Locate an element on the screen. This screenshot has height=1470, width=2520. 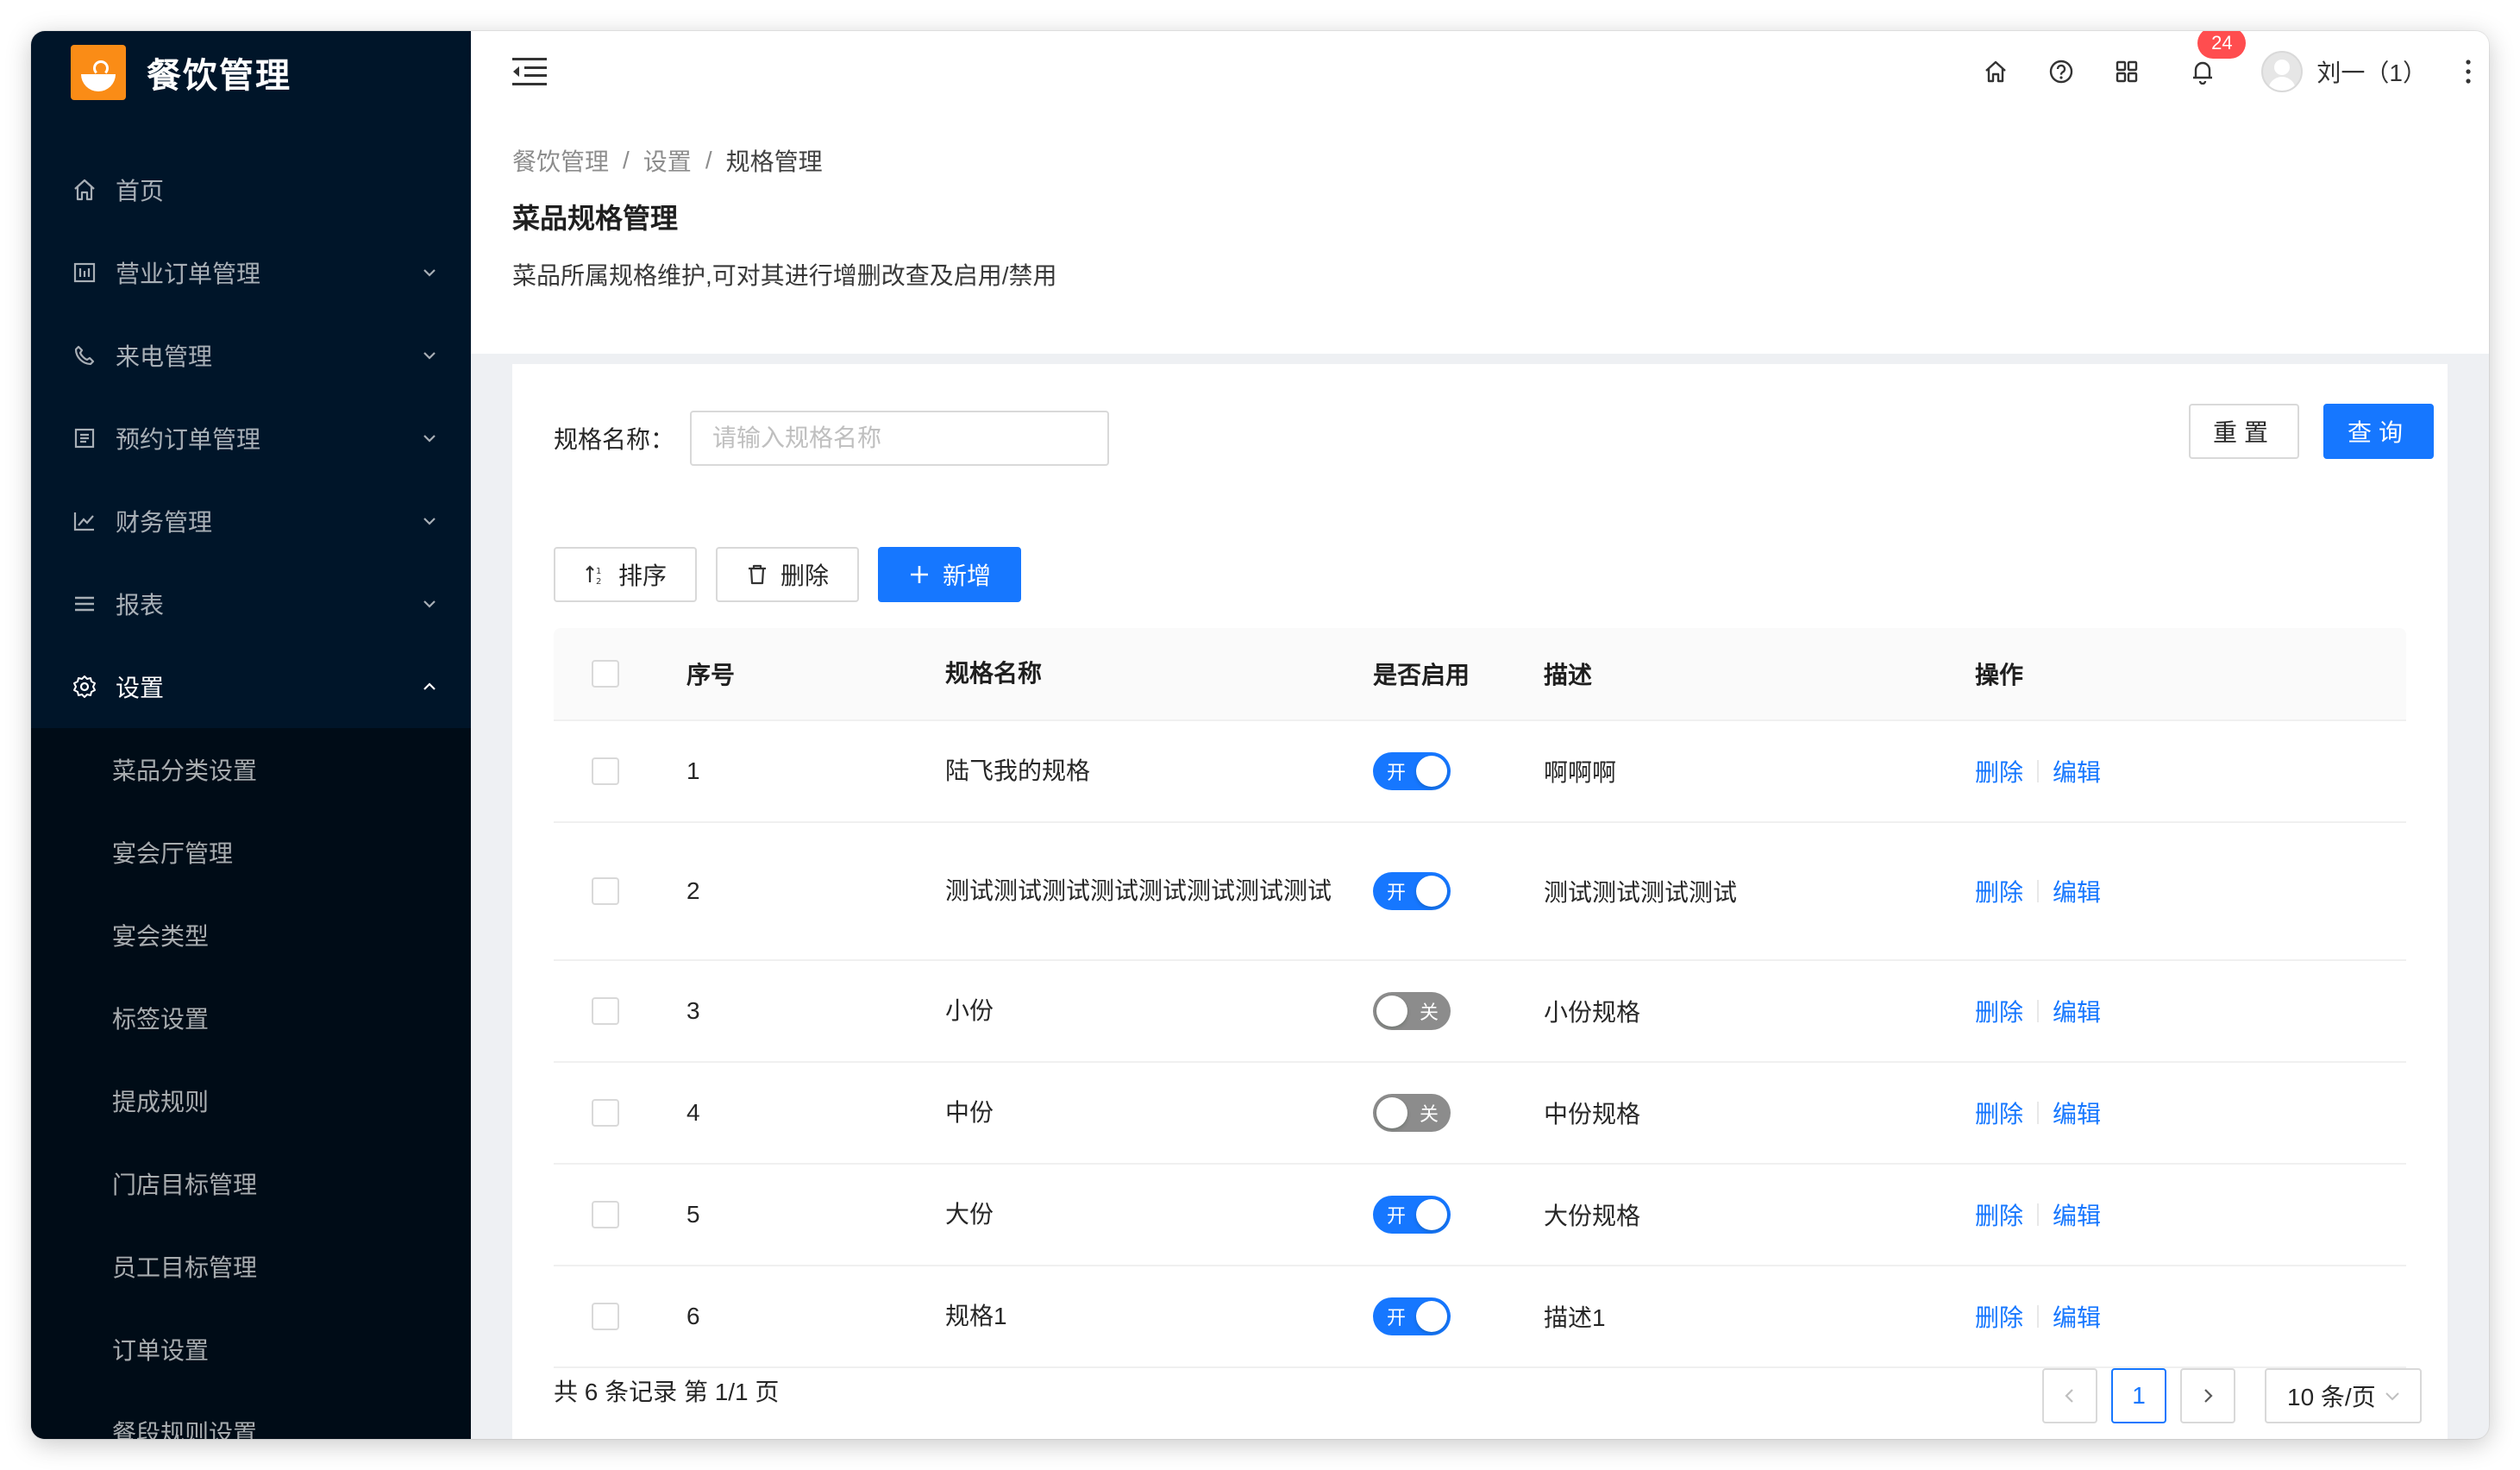
sidebar-item-order: 营业订单管理 is located at coordinates (251, 272).